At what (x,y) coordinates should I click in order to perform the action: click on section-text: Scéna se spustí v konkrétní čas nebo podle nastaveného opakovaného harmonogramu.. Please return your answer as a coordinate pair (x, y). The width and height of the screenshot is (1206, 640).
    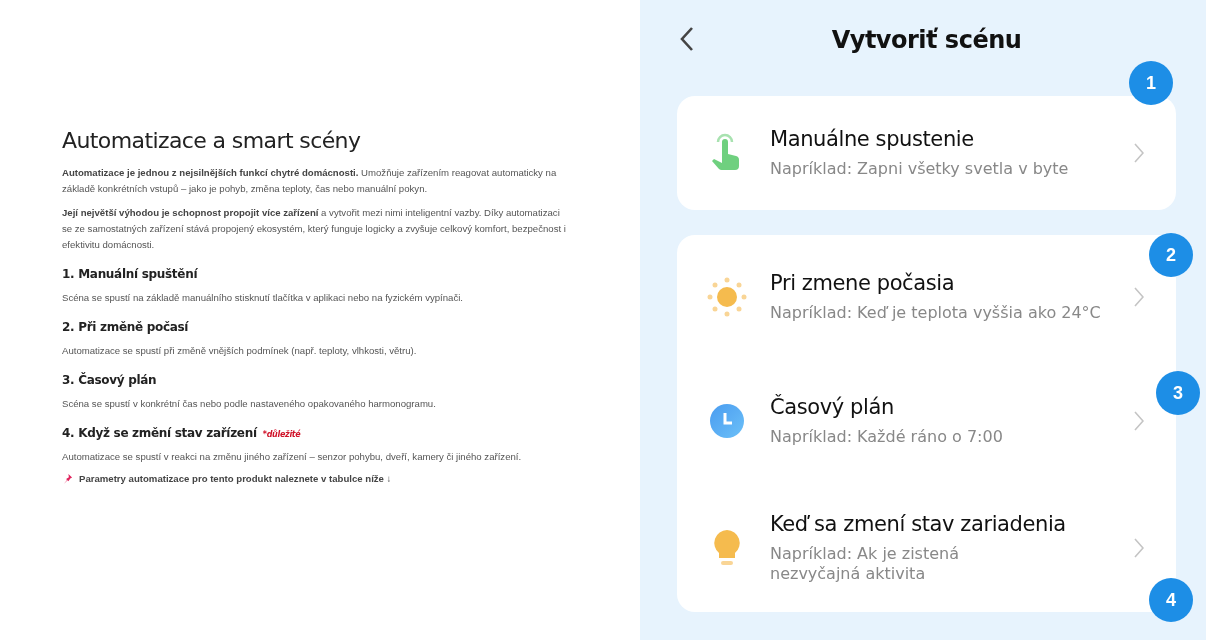
    Looking at the image, I should click on (249, 404).